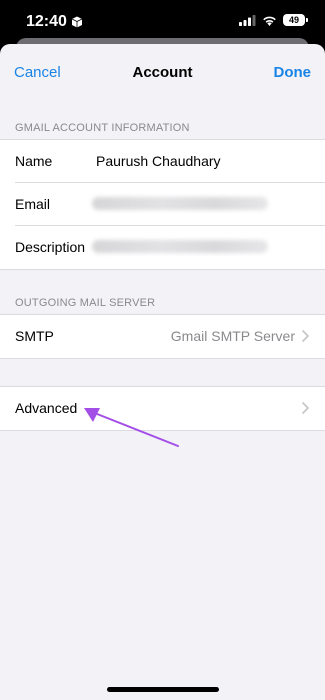 The width and height of the screenshot is (325, 700). Describe the element at coordinates (131, 427) in the screenshot. I see `annotation-arrow-icon` at that location.